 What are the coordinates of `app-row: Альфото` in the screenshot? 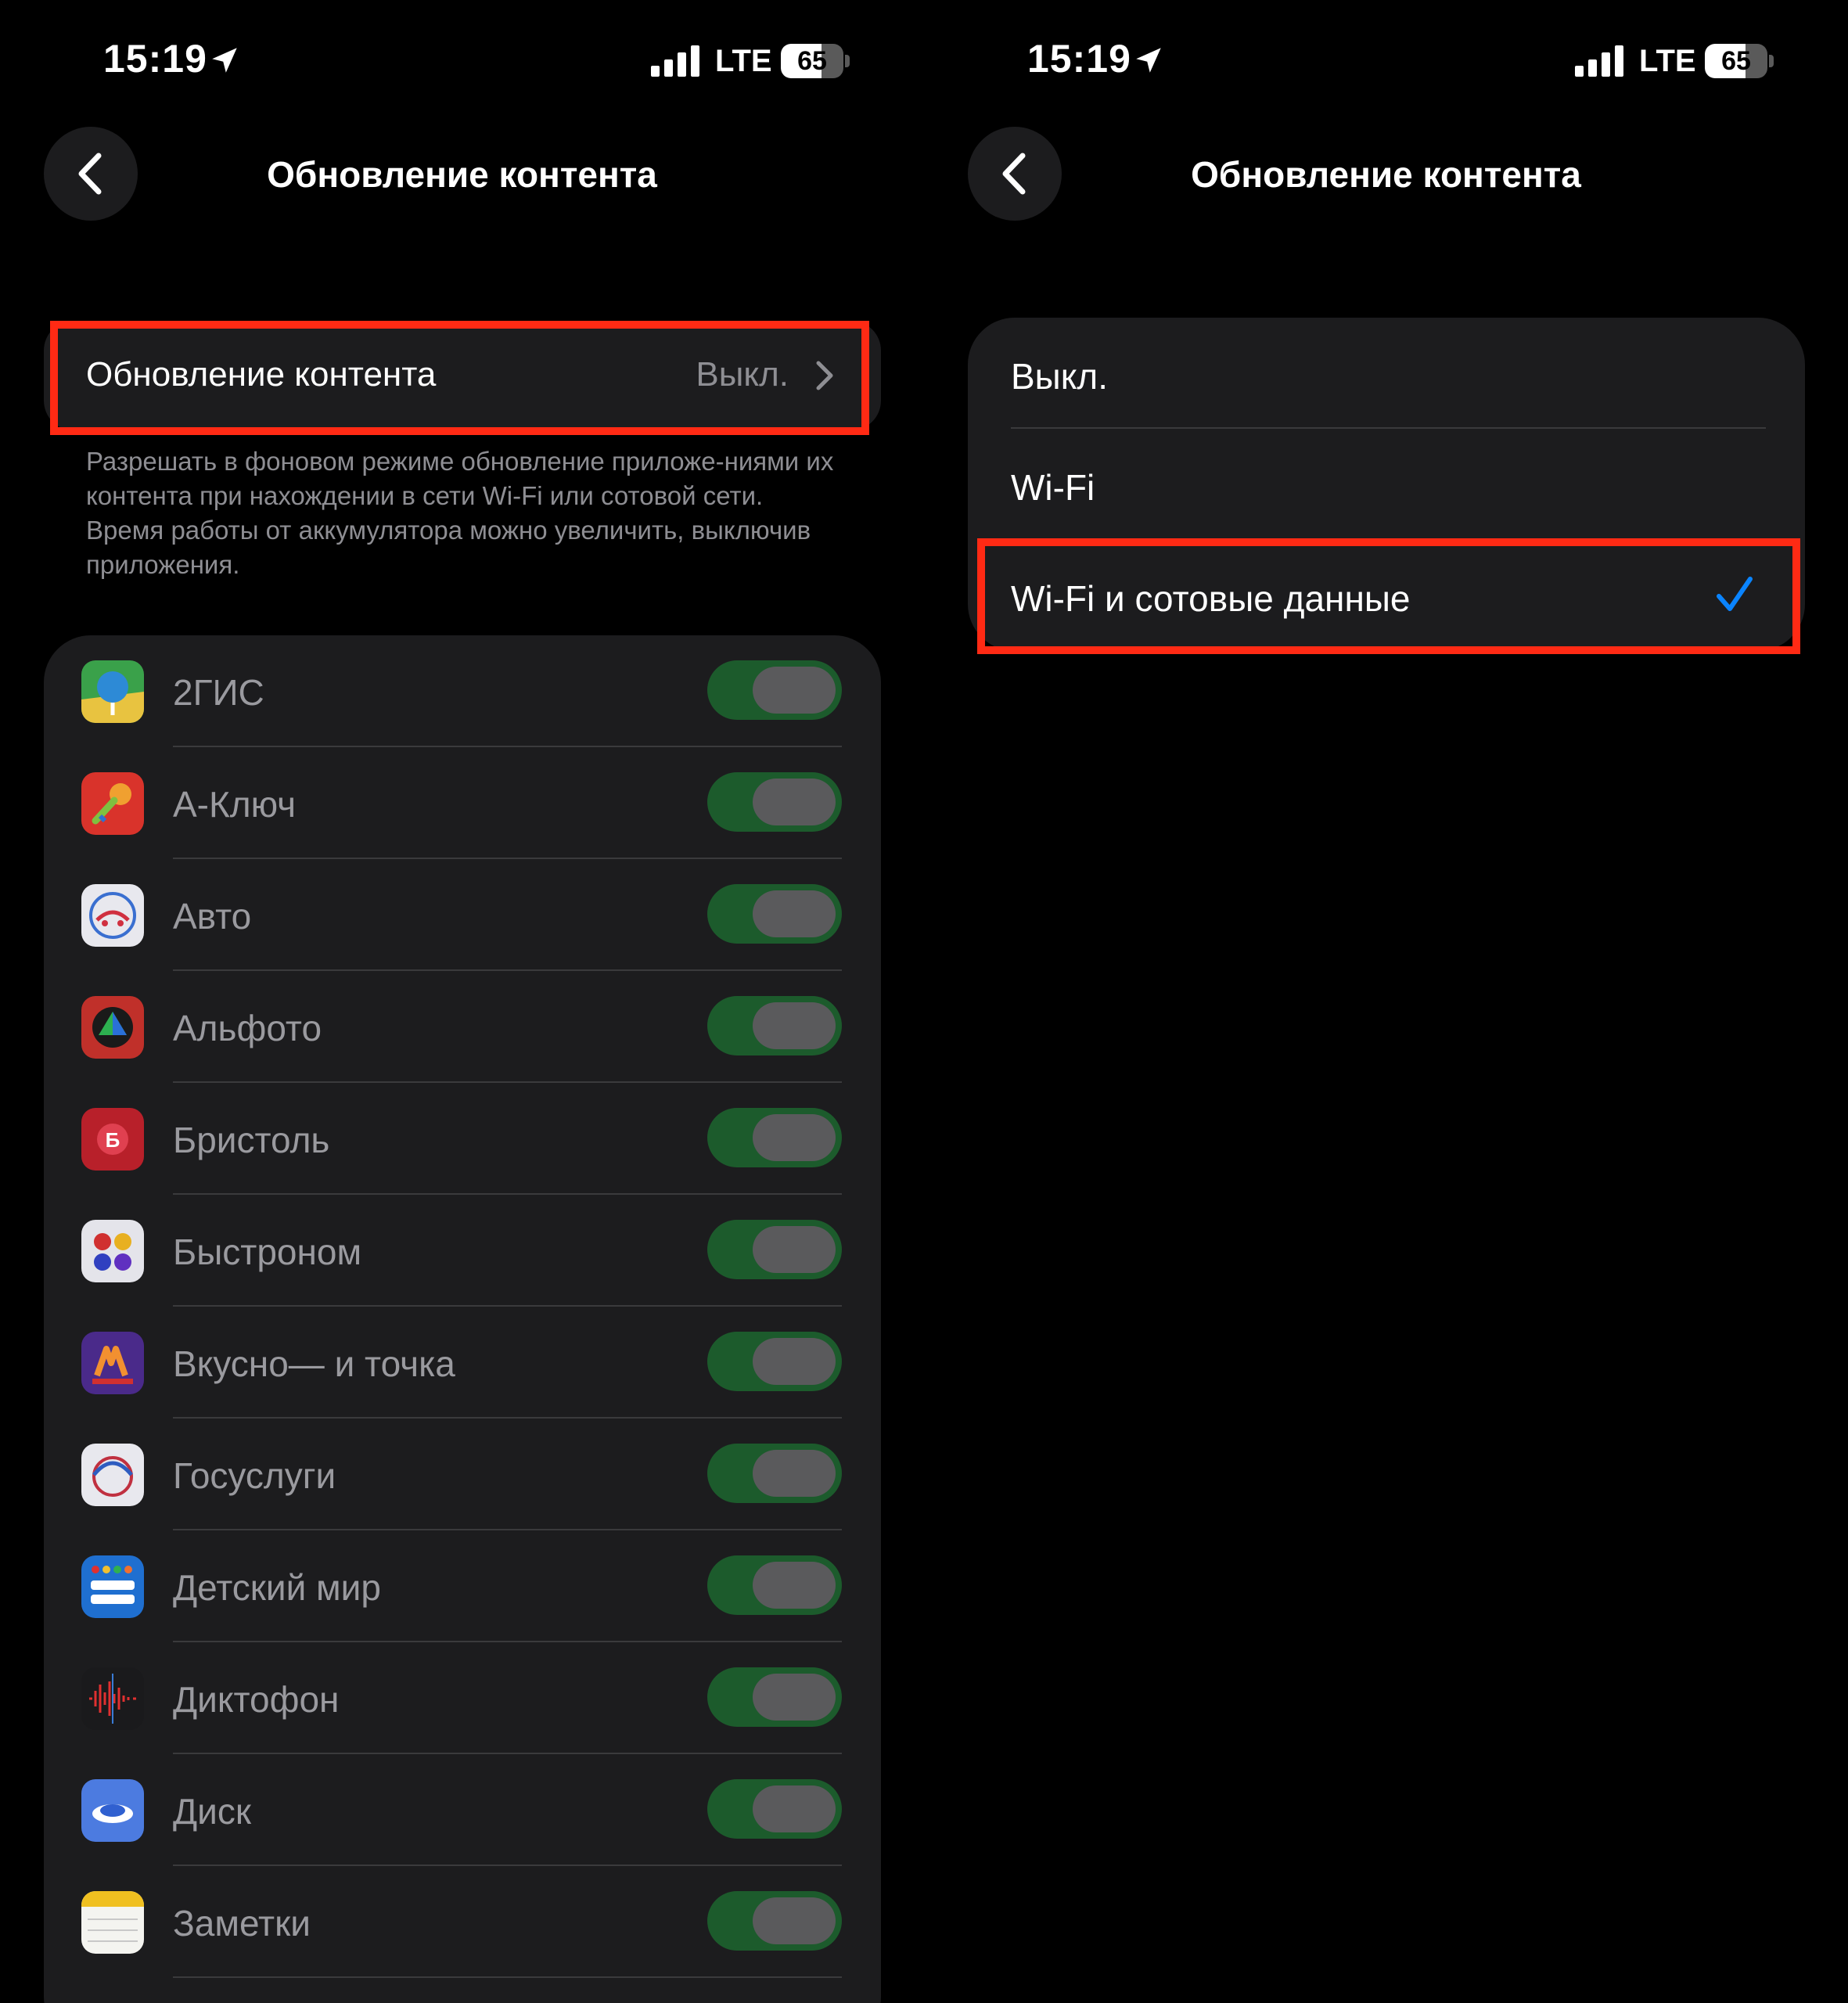 It's located at (463, 1027).